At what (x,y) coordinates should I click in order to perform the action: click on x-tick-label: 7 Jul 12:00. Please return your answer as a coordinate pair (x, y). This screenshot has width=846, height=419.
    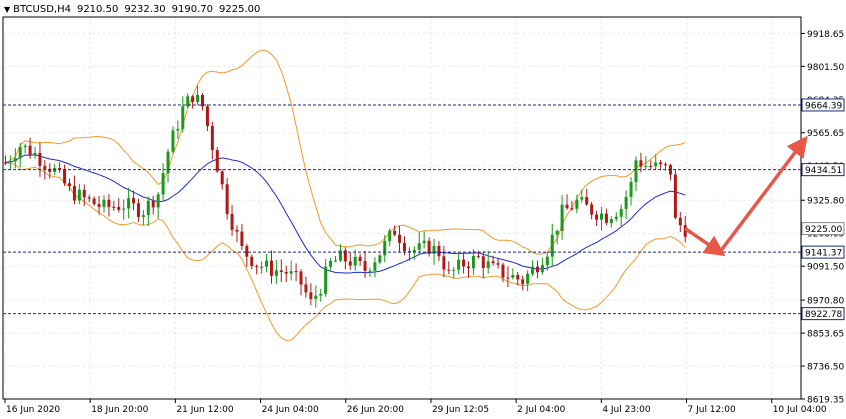
    Looking at the image, I should click on (712, 410).